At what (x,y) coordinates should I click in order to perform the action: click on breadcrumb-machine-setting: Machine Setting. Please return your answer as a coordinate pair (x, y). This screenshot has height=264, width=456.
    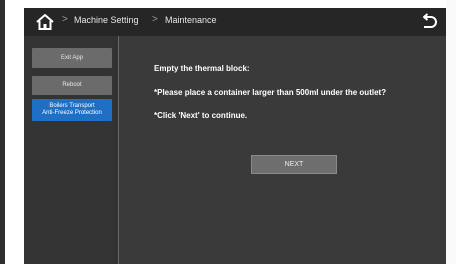
    Looking at the image, I should click on (106, 20).